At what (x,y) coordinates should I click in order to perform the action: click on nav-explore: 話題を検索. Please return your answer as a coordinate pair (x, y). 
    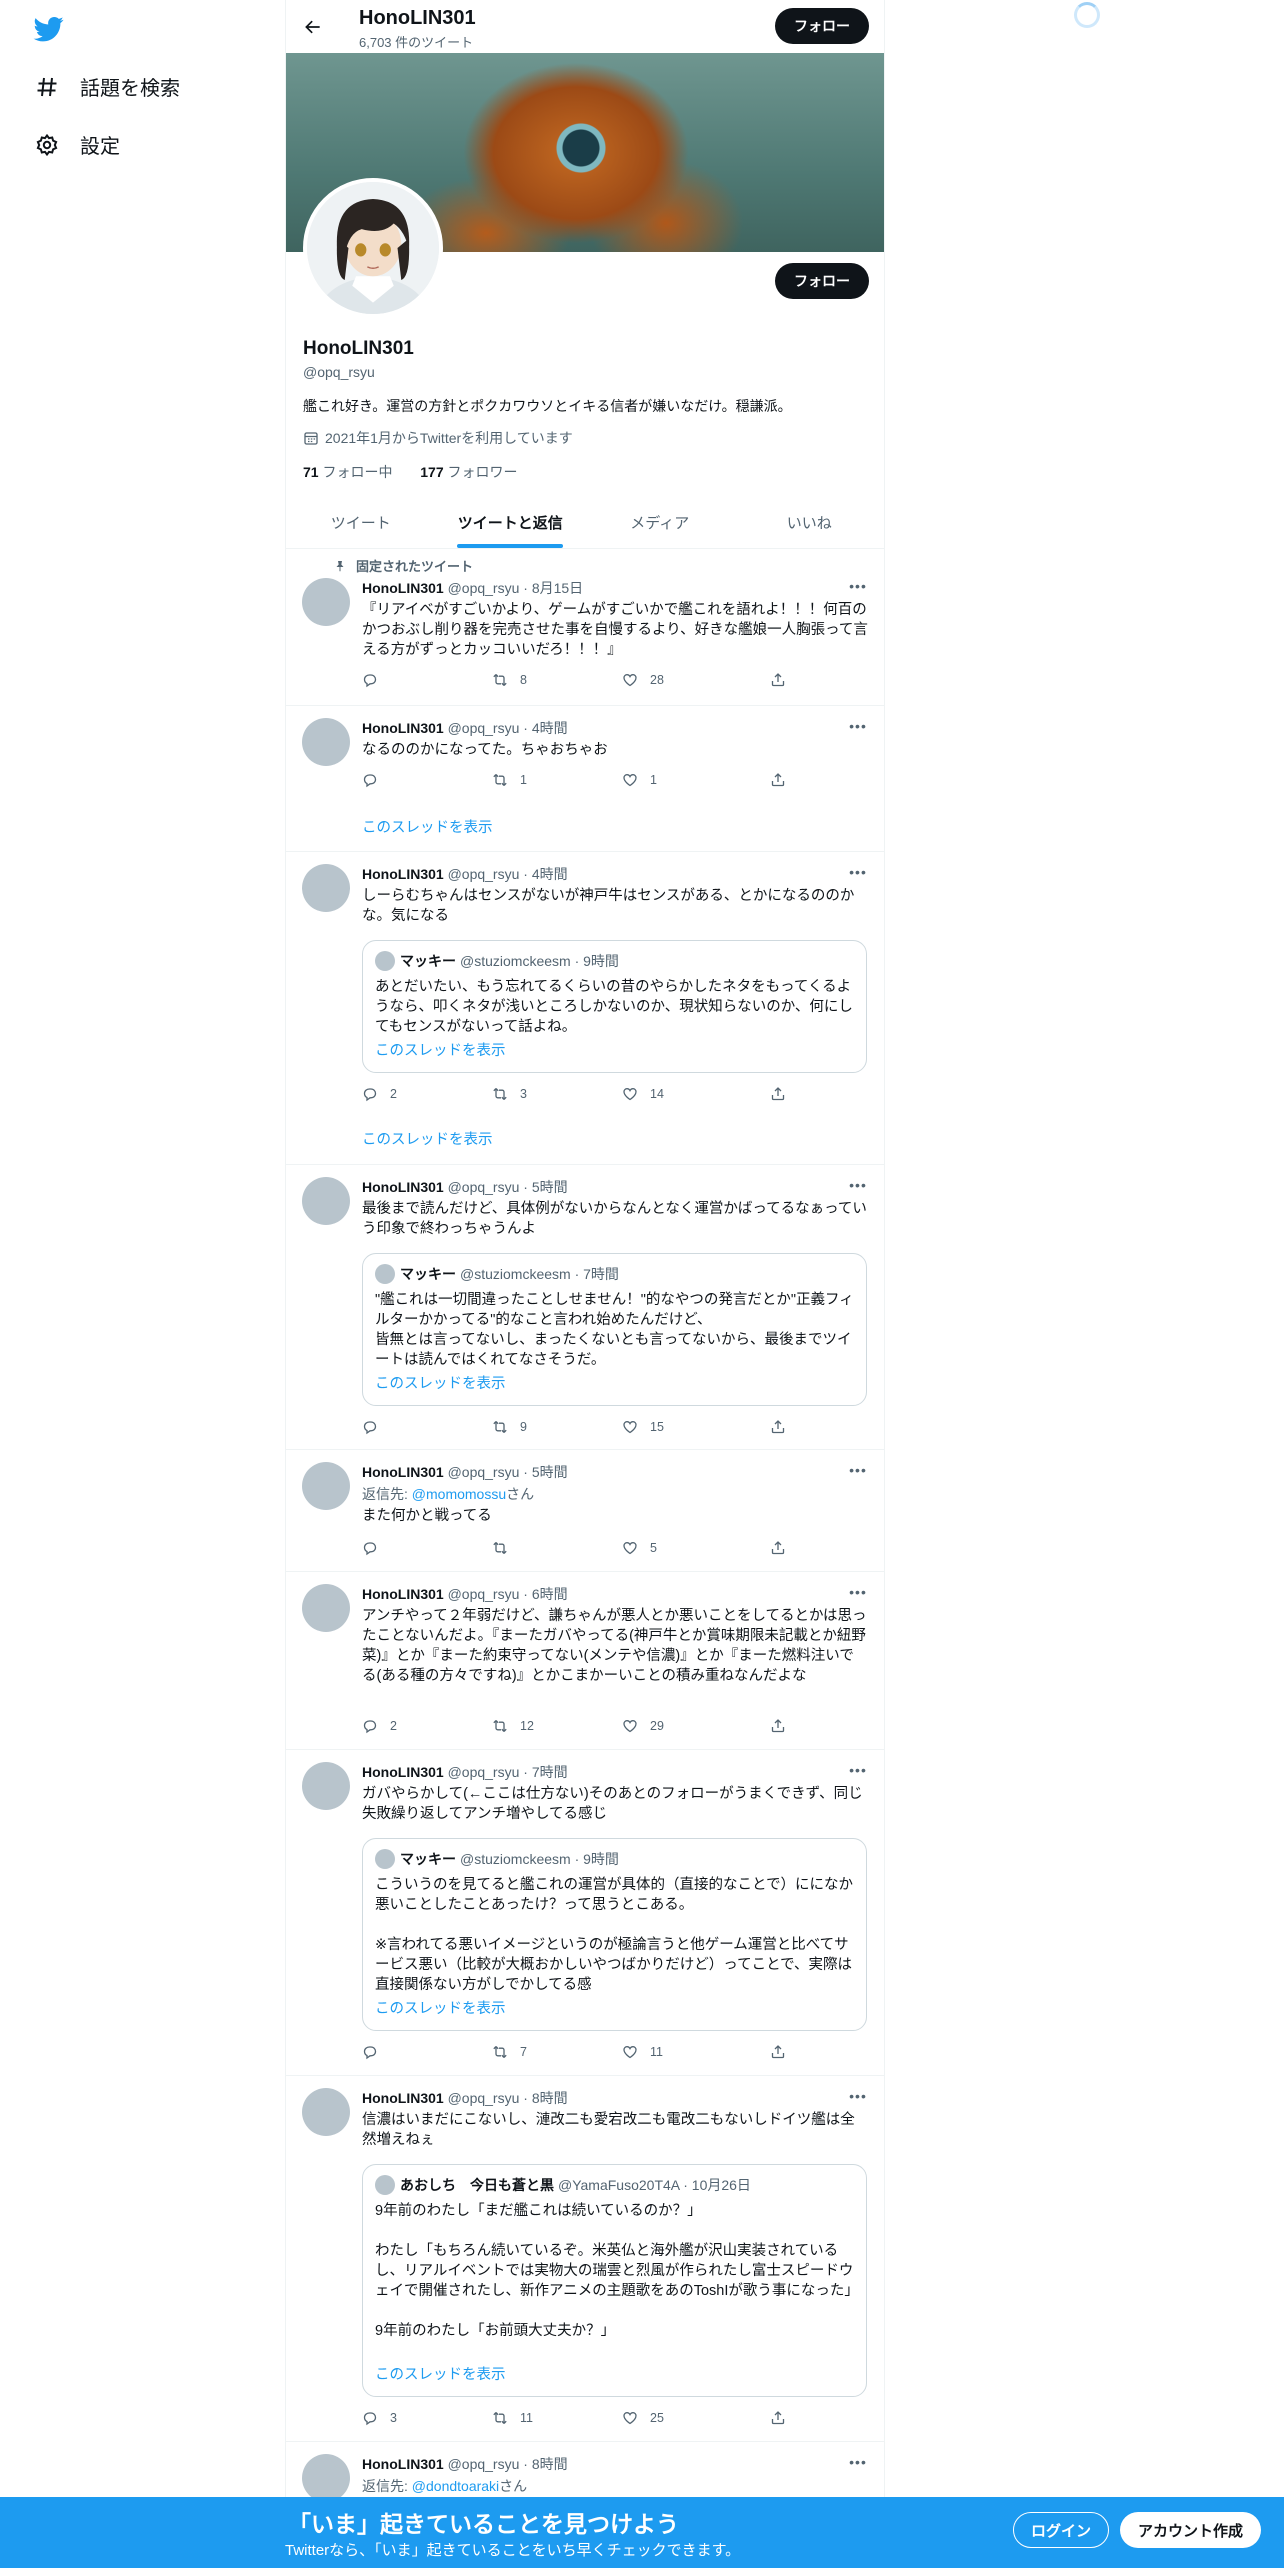
    Looking at the image, I should click on (107, 86).